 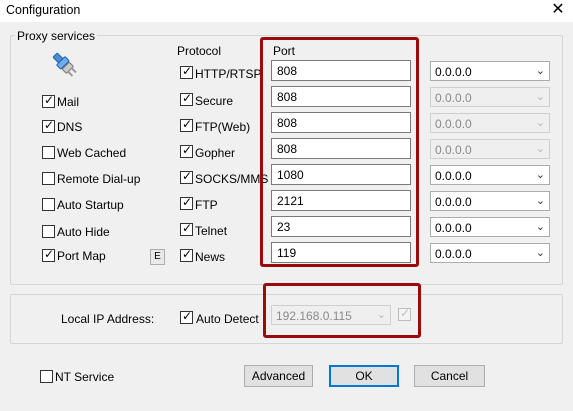 What do you see at coordinates (99, 179) in the screenshot?
I see `remote-dialup-label: Remote Dial-up` at bounding box center [99, 179].